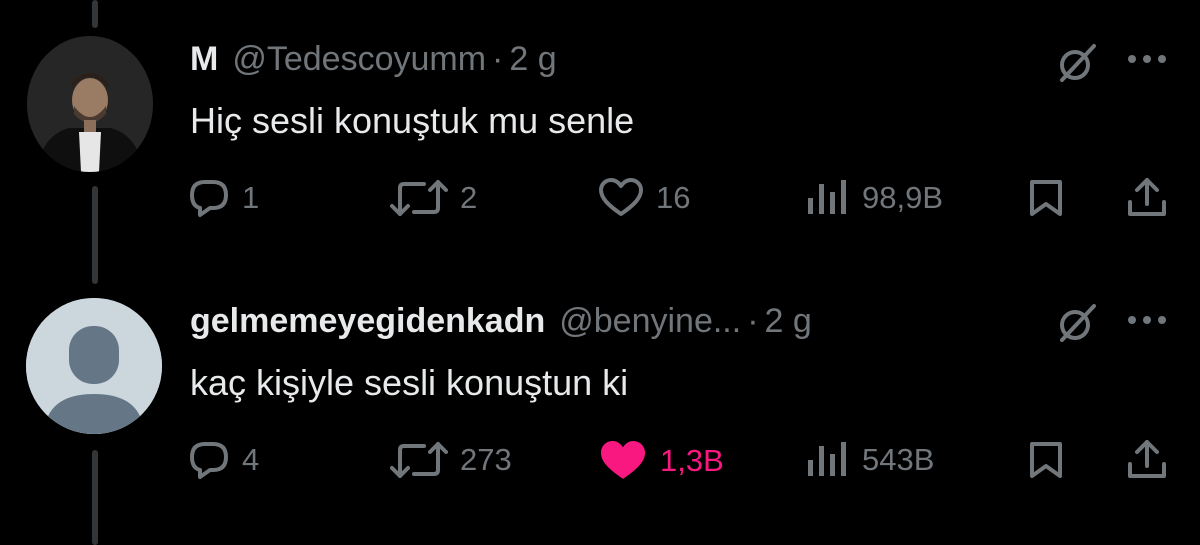 This screenshot has height=545, width=1200. I want to click on views-button: 98,9B, so click(874, 198).